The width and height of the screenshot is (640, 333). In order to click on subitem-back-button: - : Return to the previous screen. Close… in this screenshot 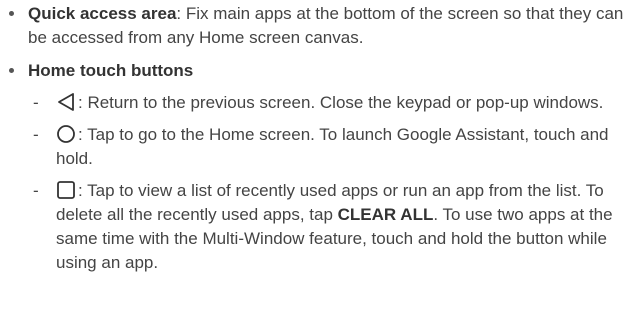, I will do `click(334, 103)`.